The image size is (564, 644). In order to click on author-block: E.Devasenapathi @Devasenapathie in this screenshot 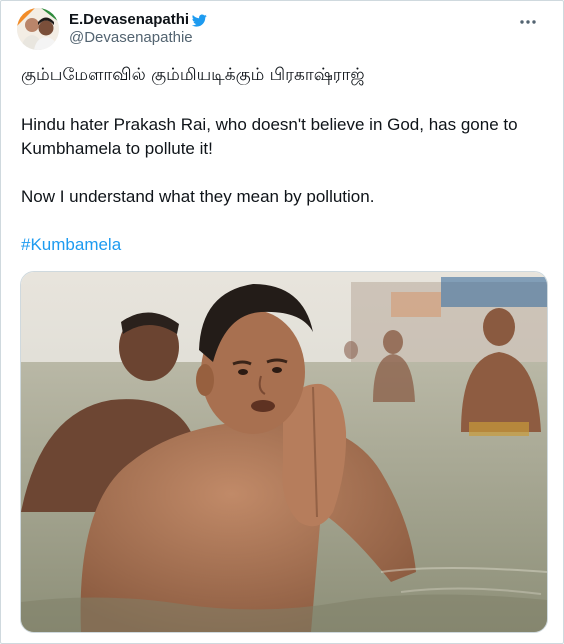, I will do `click(138, 29)`.